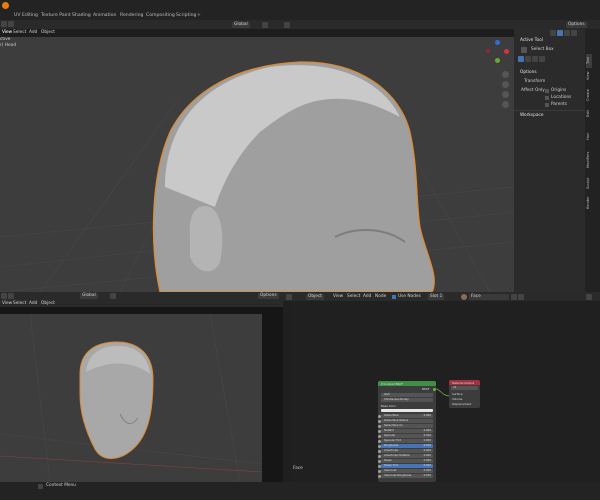  I want to click on navigation-gizmo, so click(498, 52).